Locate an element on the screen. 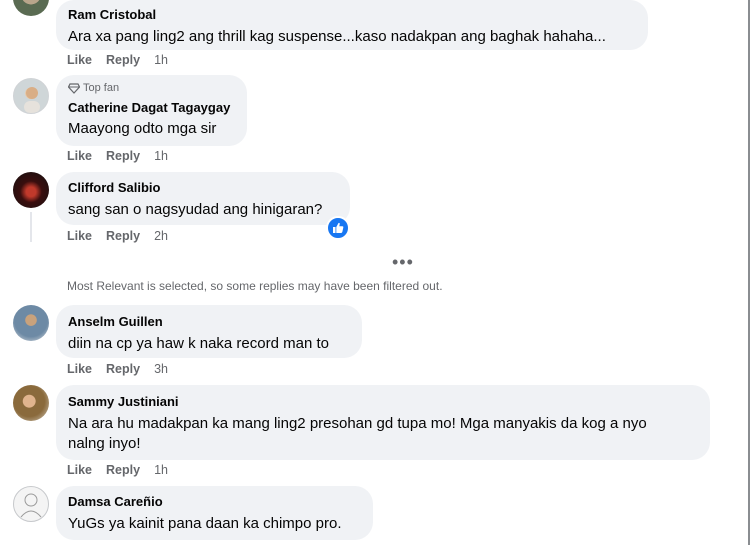 This screenshot has width=750, height=545. top-fan-badge: Top fan is located at coordinates (151, 88).